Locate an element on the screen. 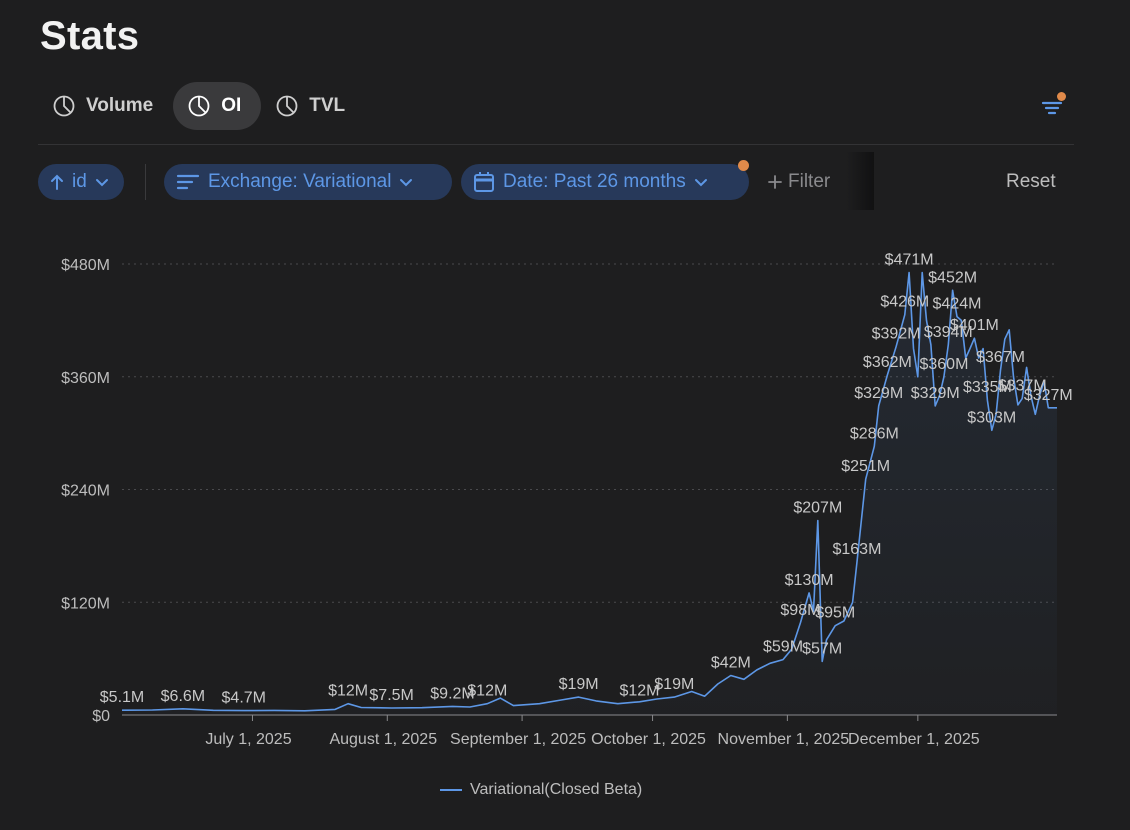 This screenshot has height=830, width=1130. x-tick-label: October 1, 2025 is located at coordinates (648, 739).